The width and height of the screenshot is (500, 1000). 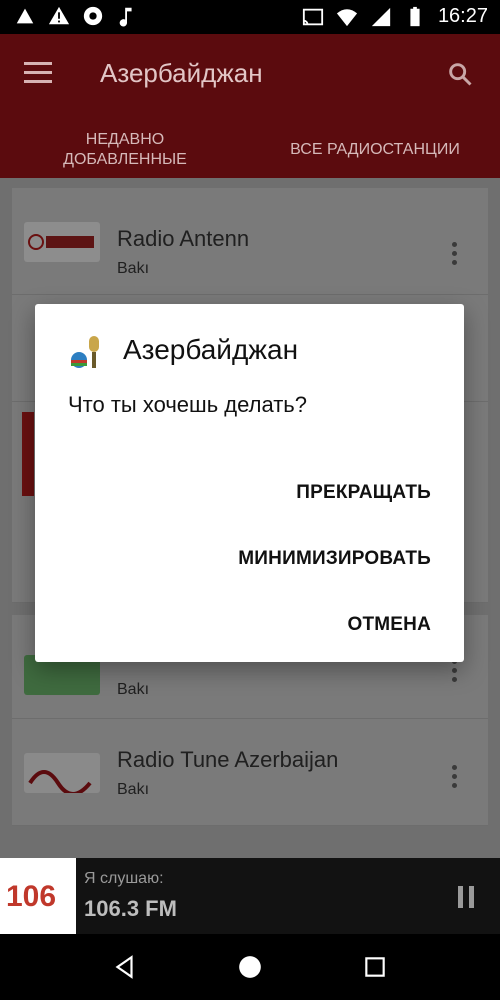 I want to click on app-icon, so click(x=25, y=16).